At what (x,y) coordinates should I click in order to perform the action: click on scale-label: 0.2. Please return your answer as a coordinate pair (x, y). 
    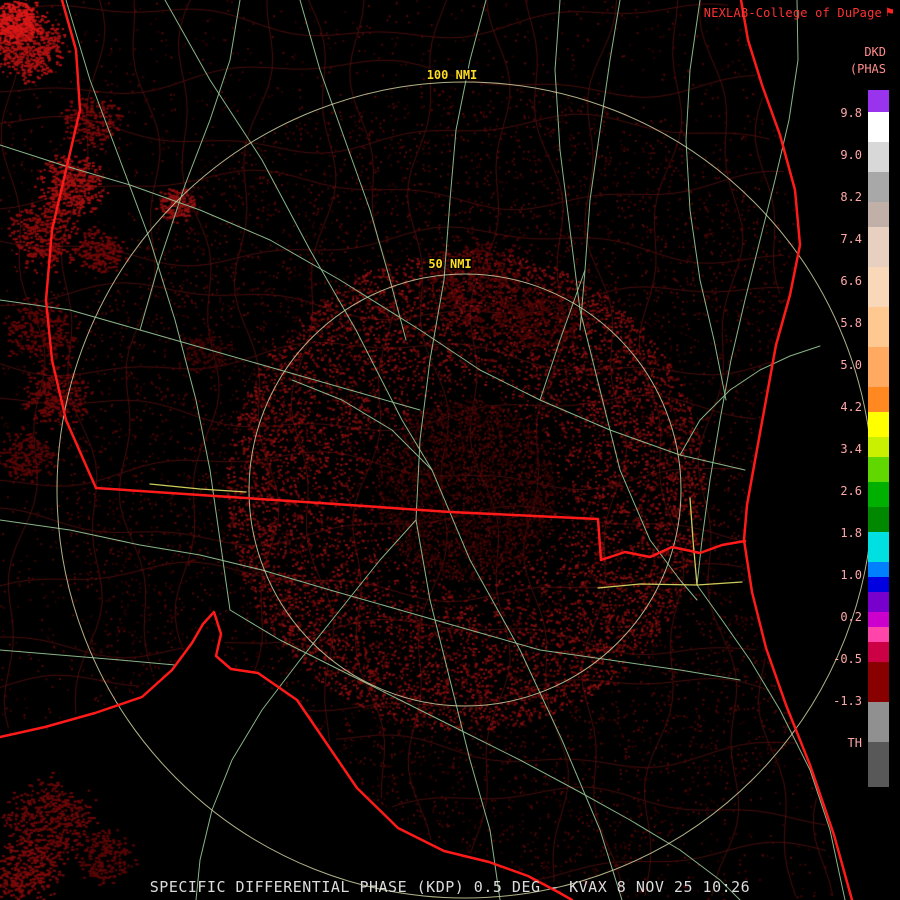
    Looking at the image, I should click on (851, 617).